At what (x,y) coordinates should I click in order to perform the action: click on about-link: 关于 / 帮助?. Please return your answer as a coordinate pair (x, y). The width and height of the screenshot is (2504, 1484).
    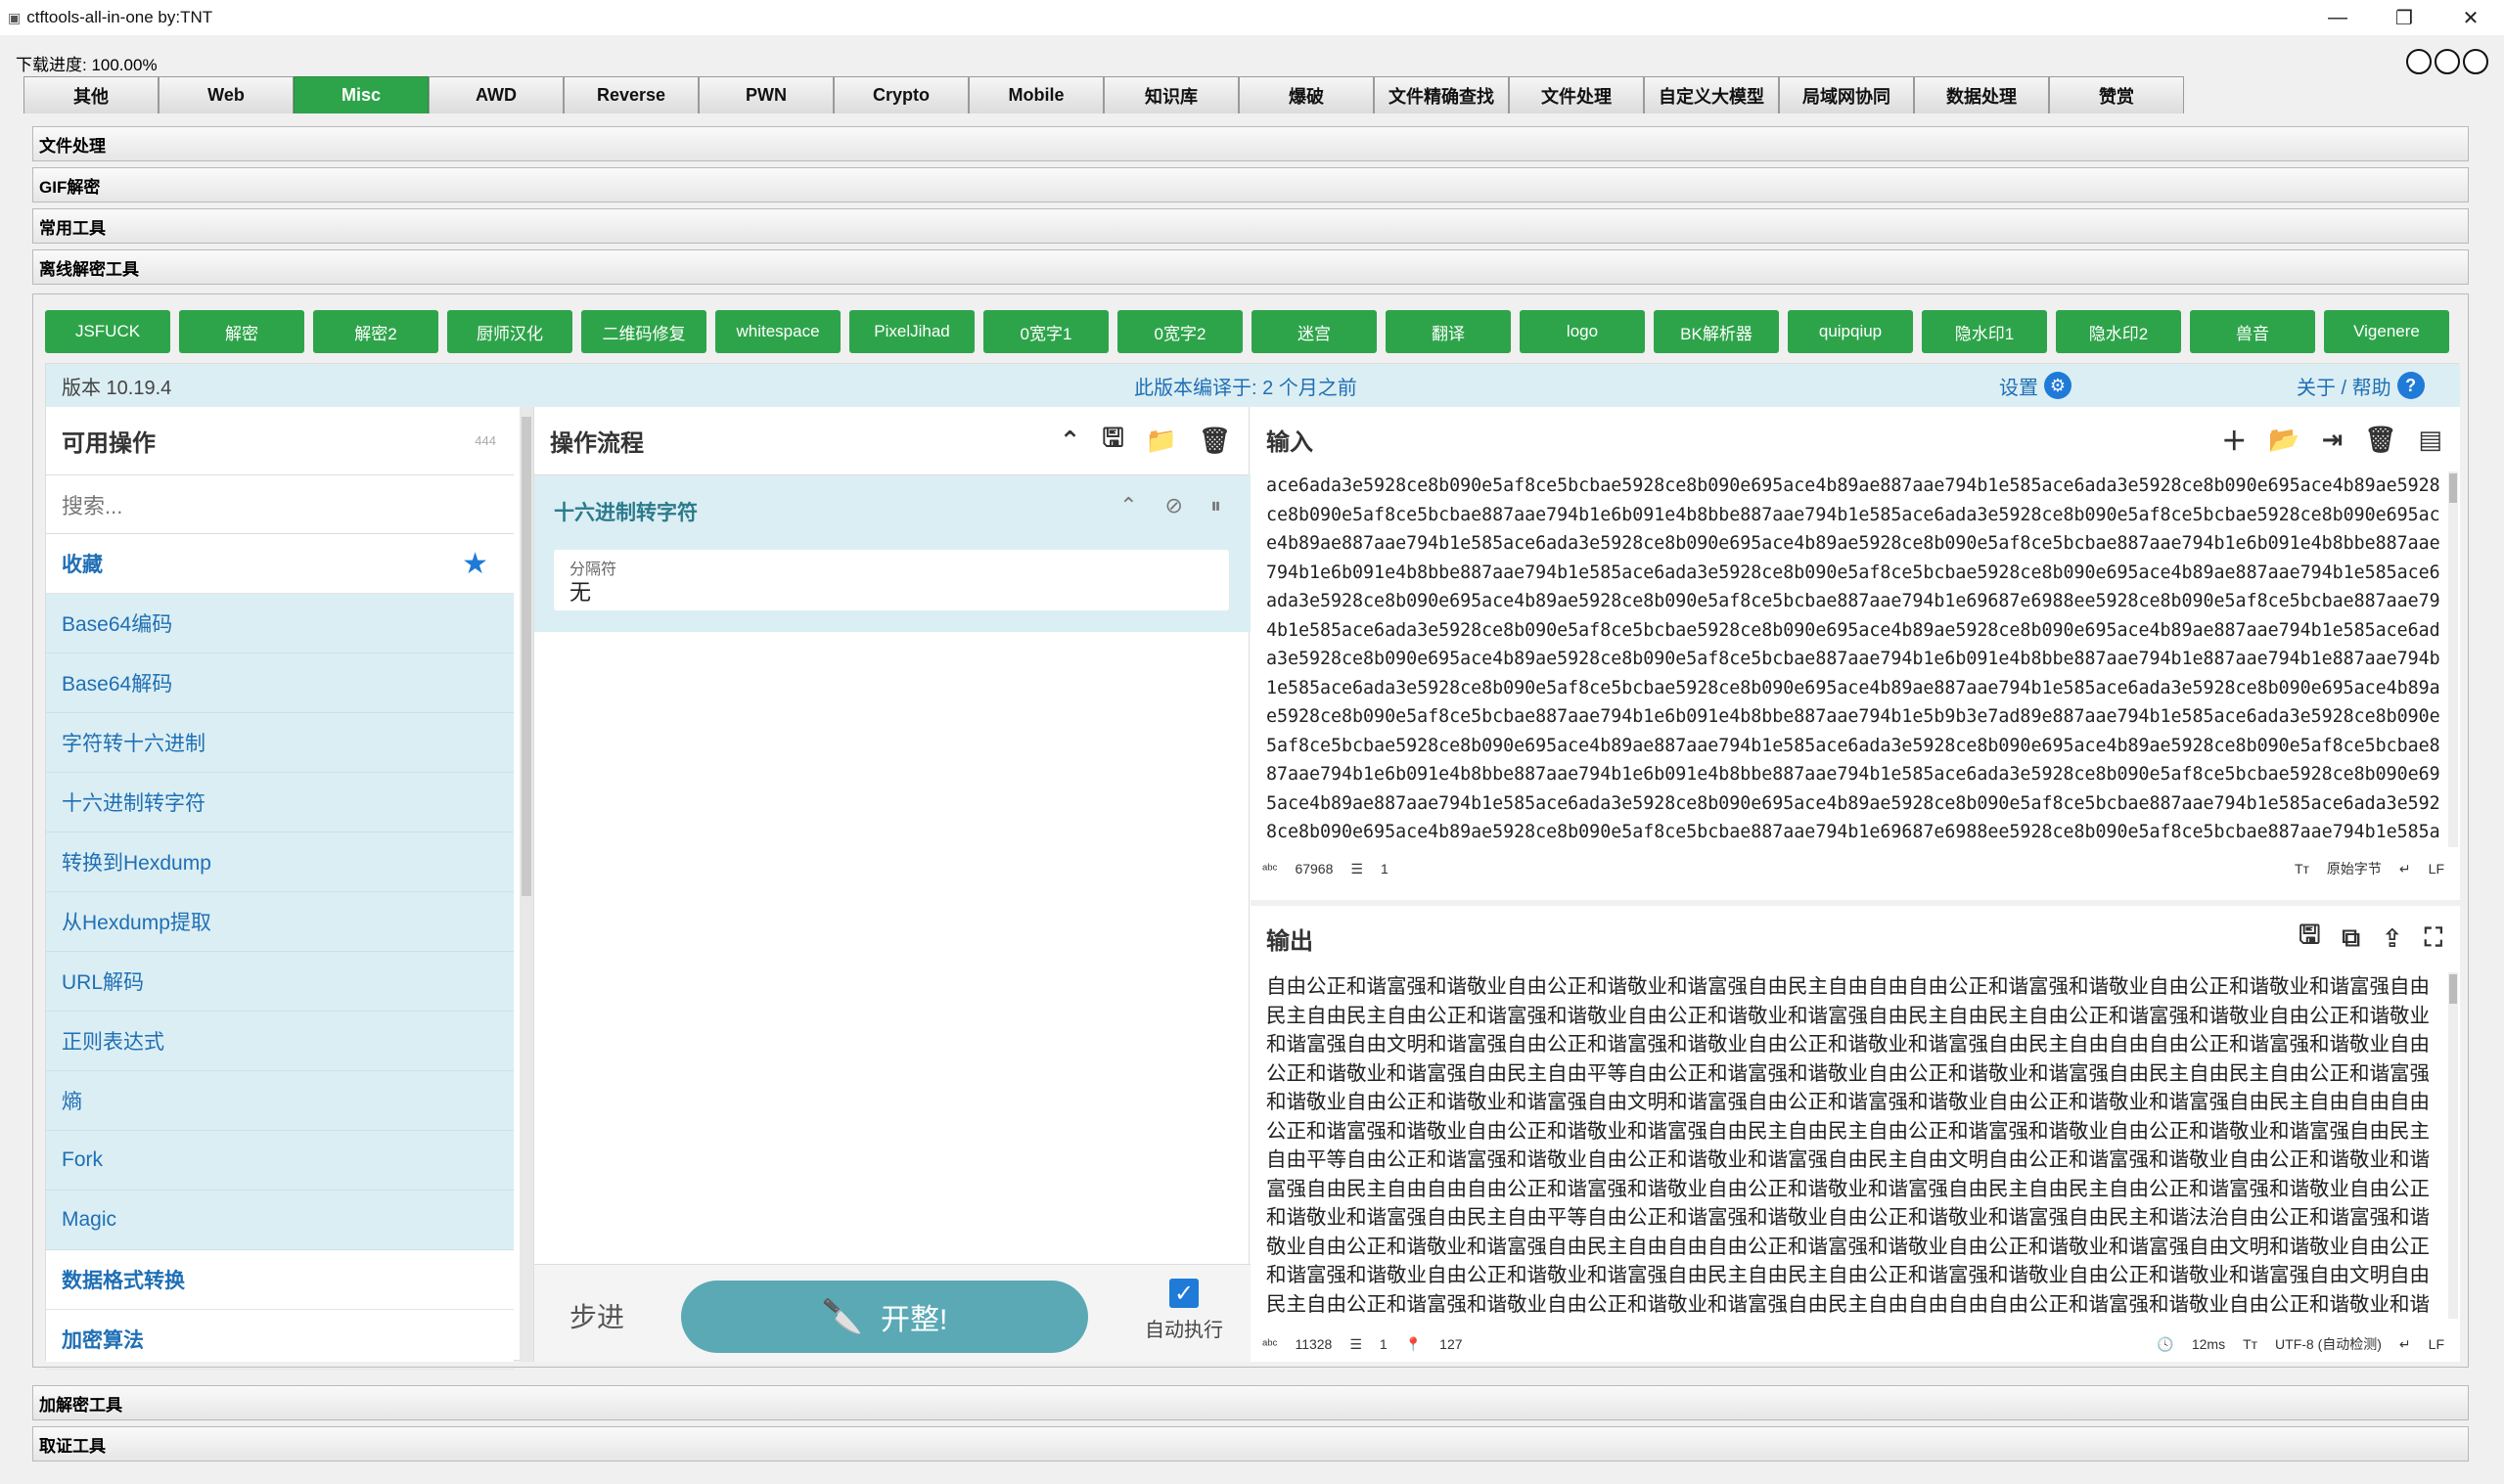
    Looking at the image, I should click on (2361, 386).